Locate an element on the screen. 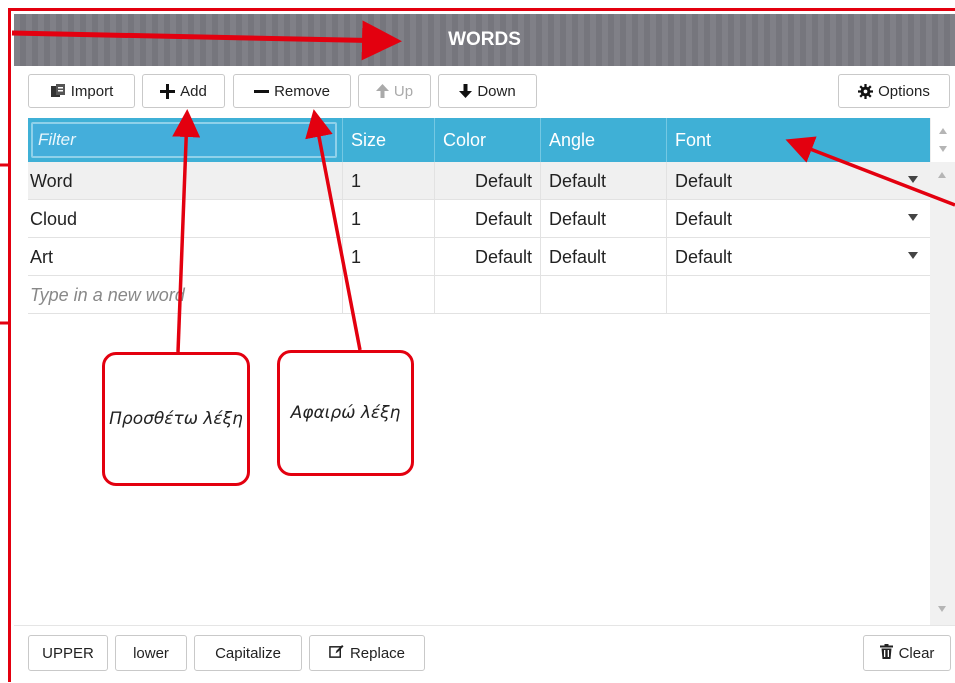 The height and width of the screenshot is (683, 955). add-word-note: Προσθέτω λέξη is located at coordinates (176, 418).